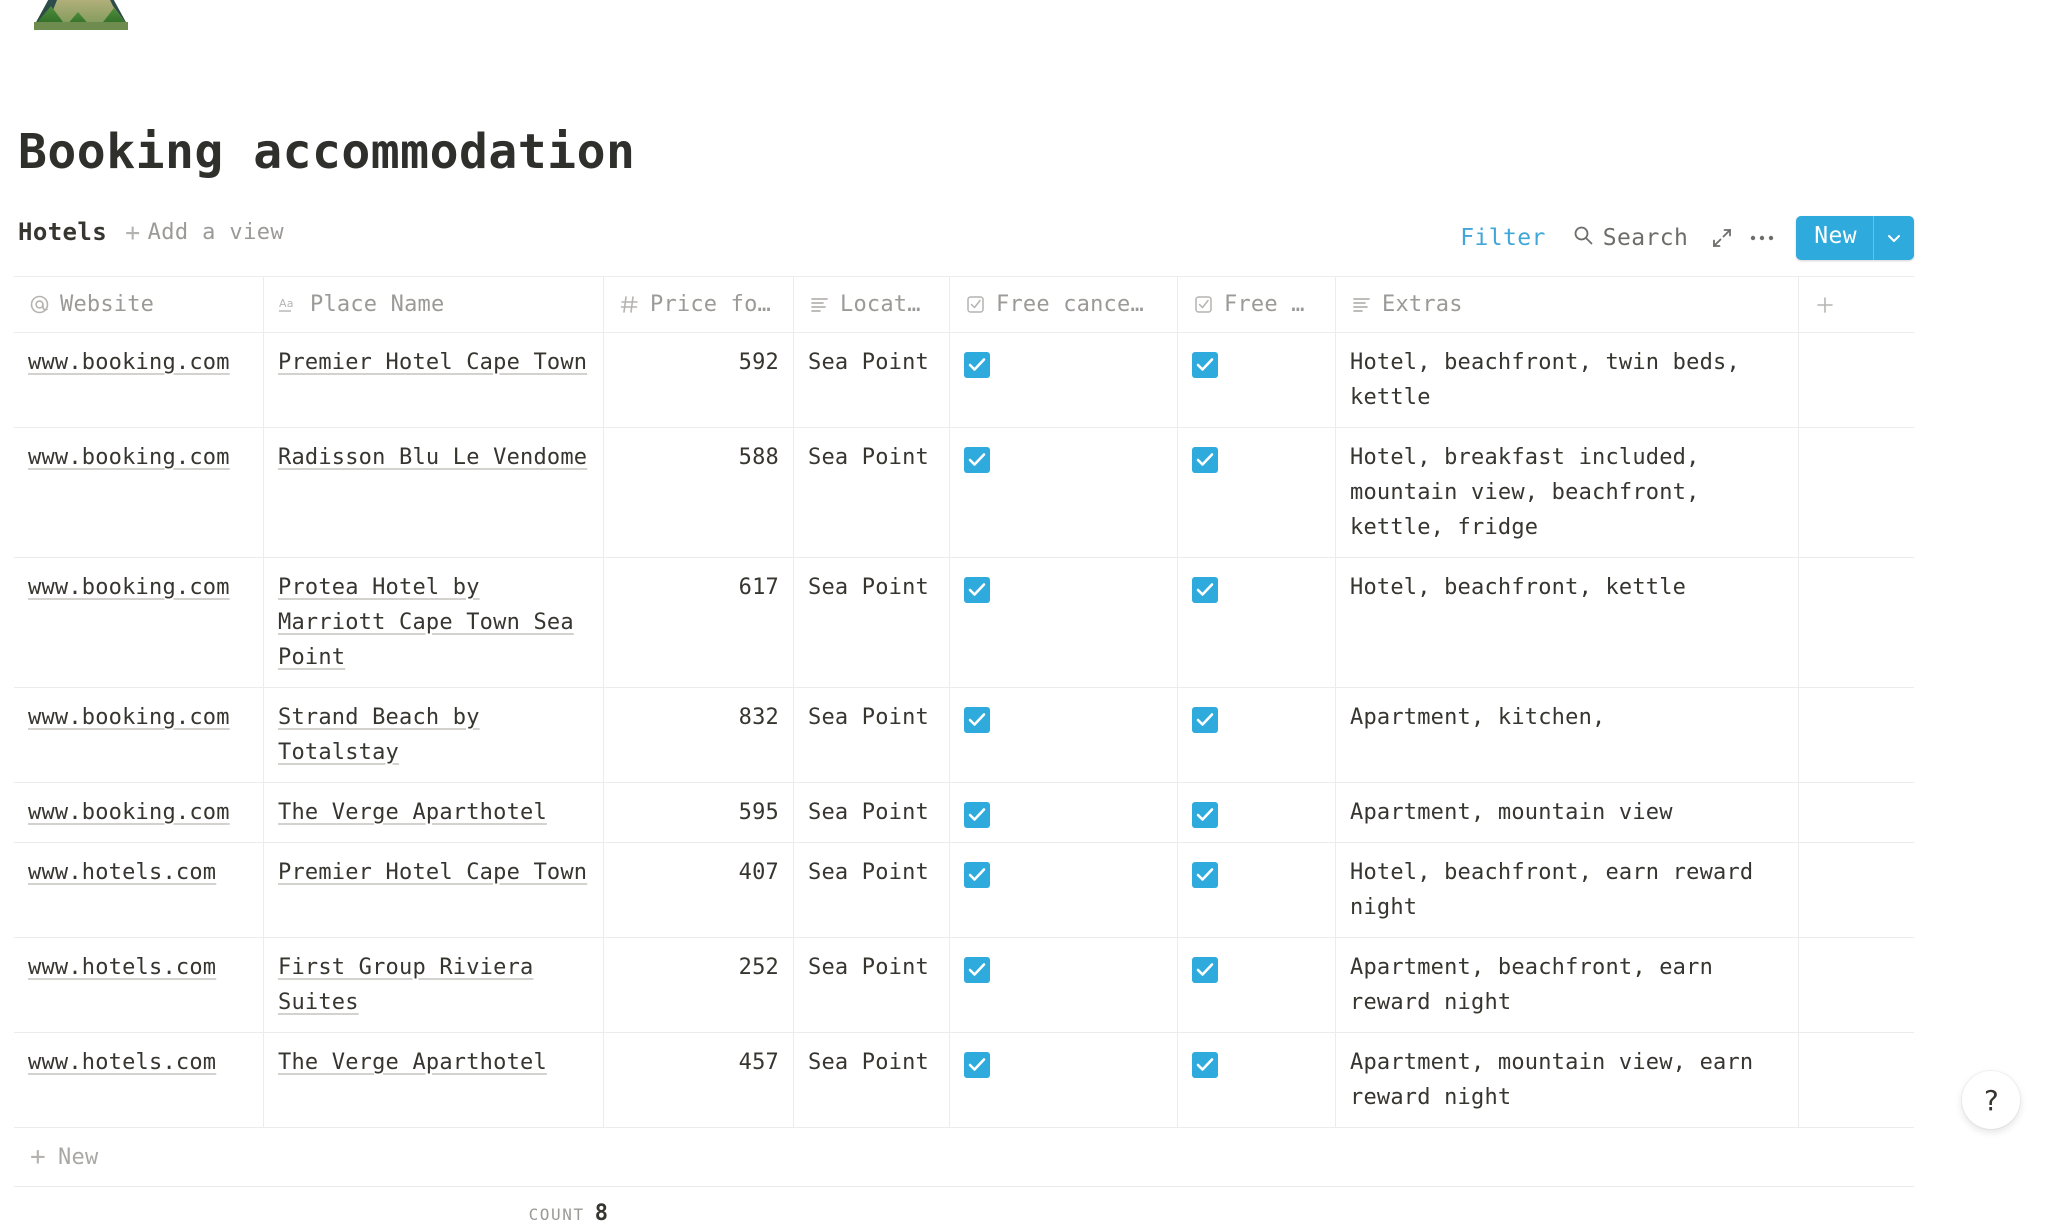 This screenshot has width=2048, height=1226. I want to click on cell-price: 407, so click(699, 890).